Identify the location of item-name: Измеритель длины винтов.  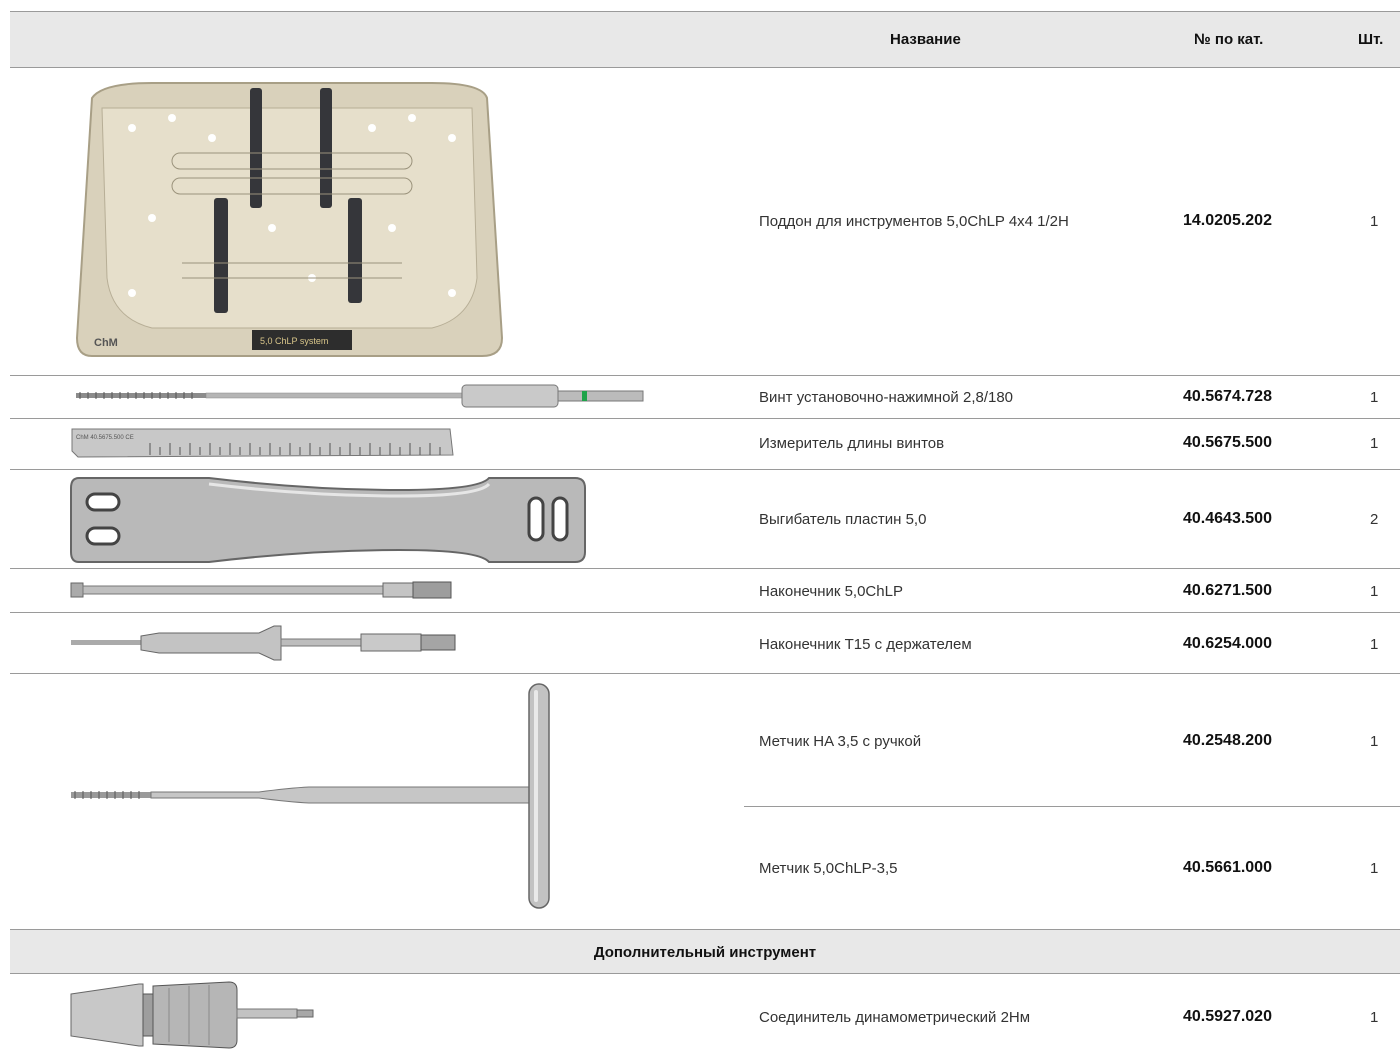
(852, 443).